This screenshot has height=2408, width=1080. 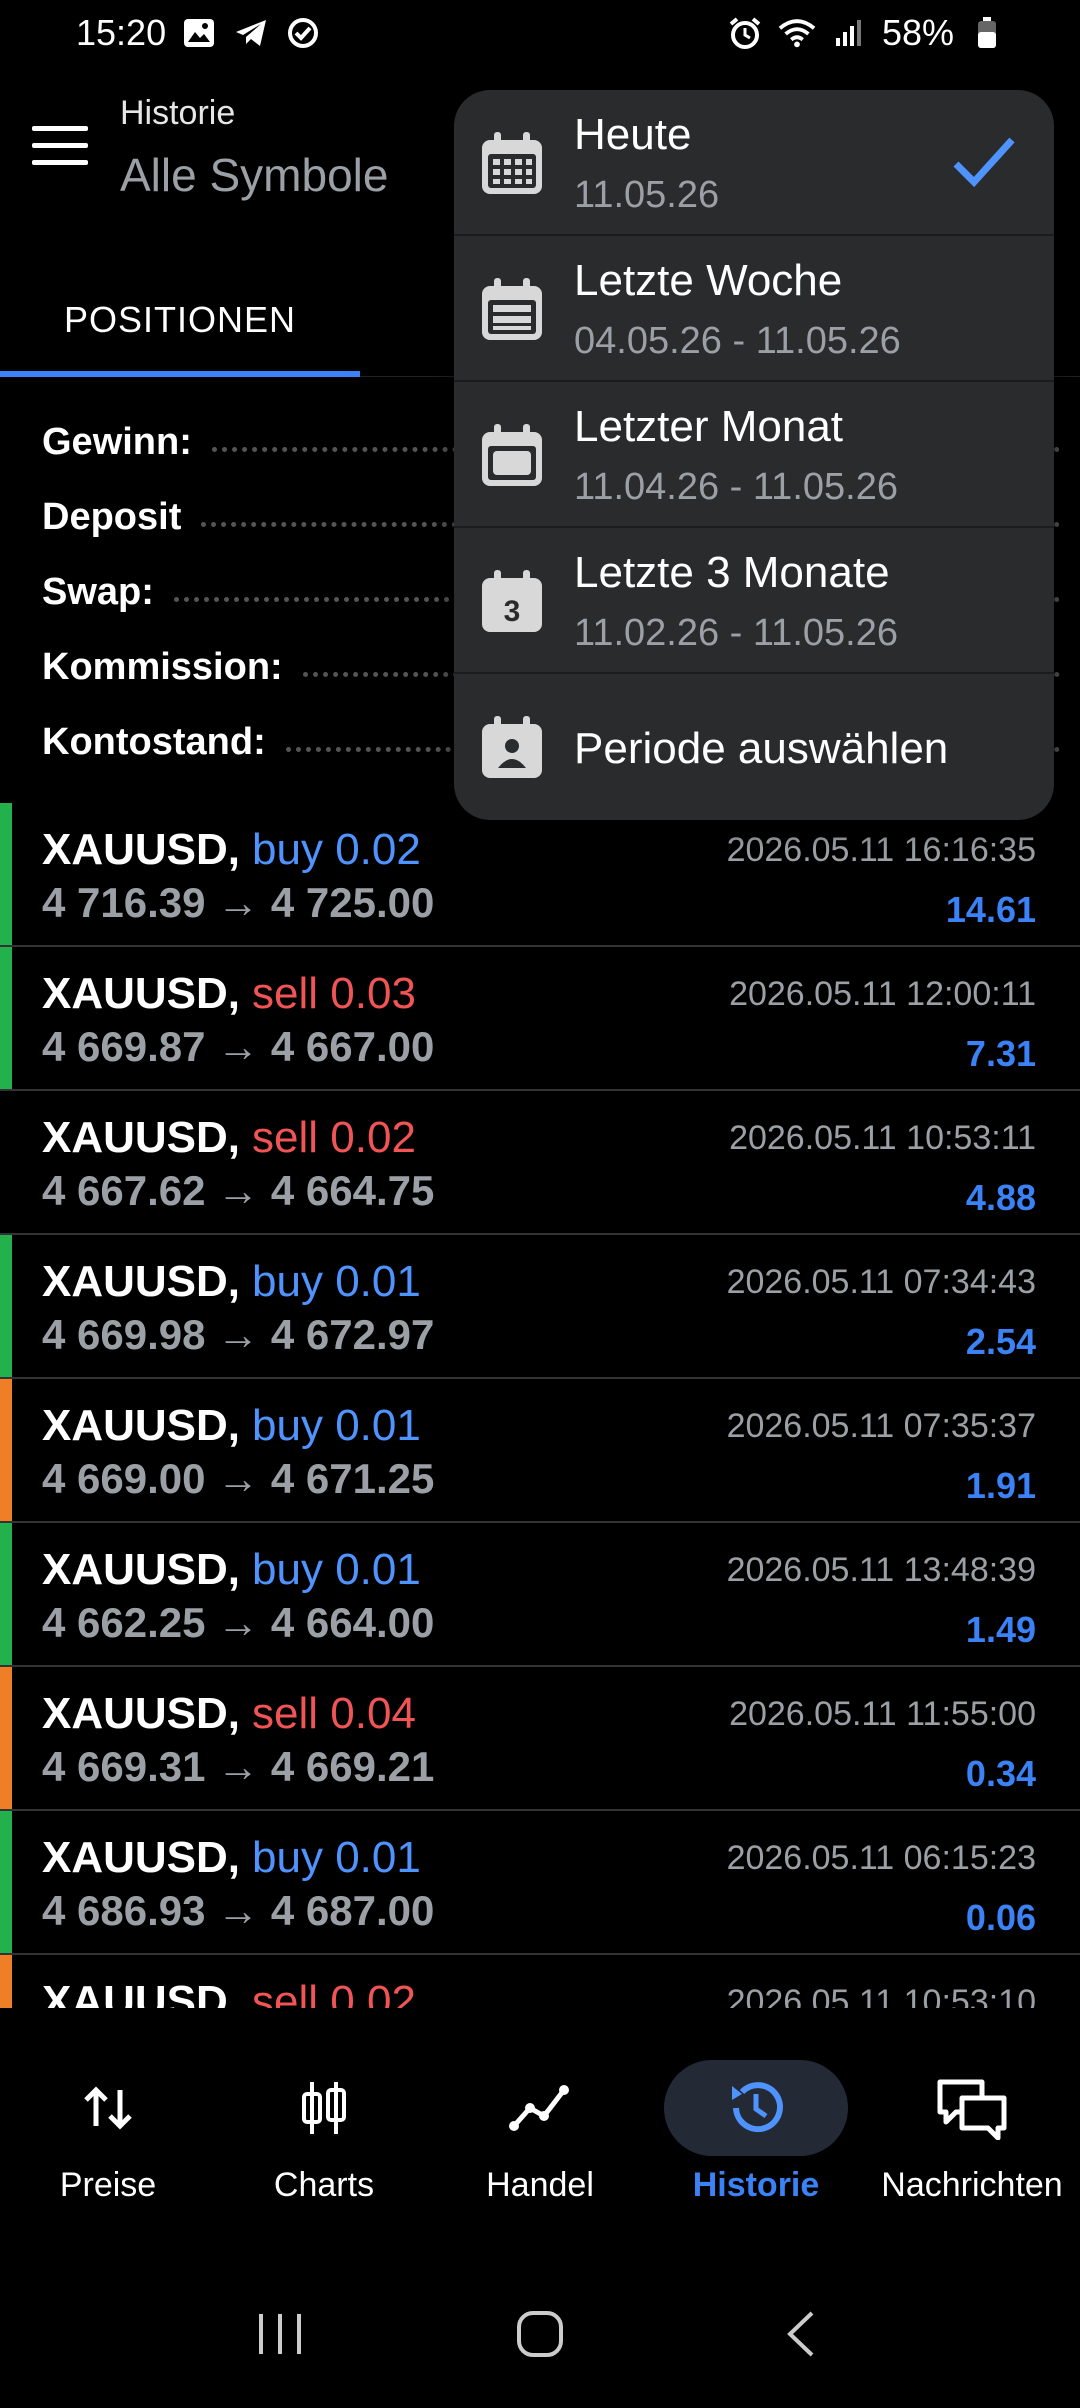 What do you see at coordinates (754, 309) in the screenshot?
I see `period-option-letzte-woche: Letzte Woche 04.05.26 - 11.05.26` at bounding box center [754, 309].